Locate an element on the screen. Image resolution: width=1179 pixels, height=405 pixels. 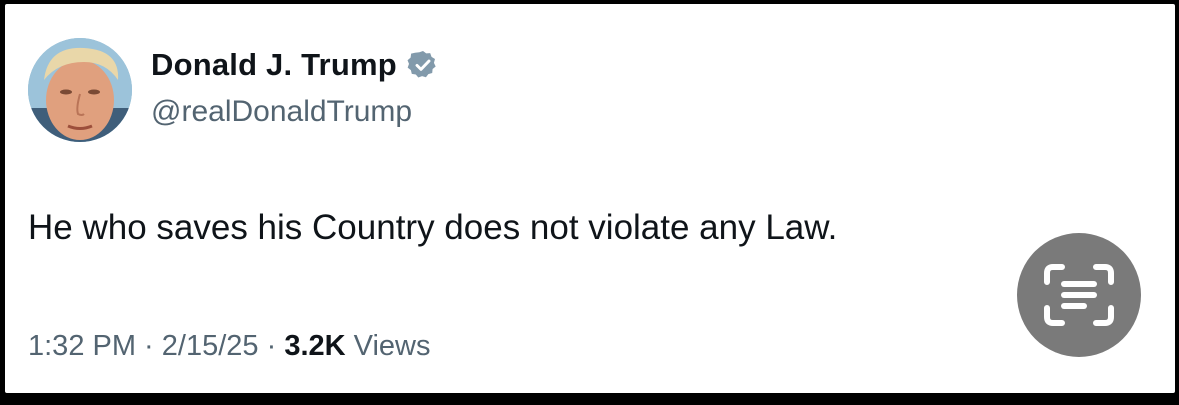
profile-photo is located at coordinates (80, 90).